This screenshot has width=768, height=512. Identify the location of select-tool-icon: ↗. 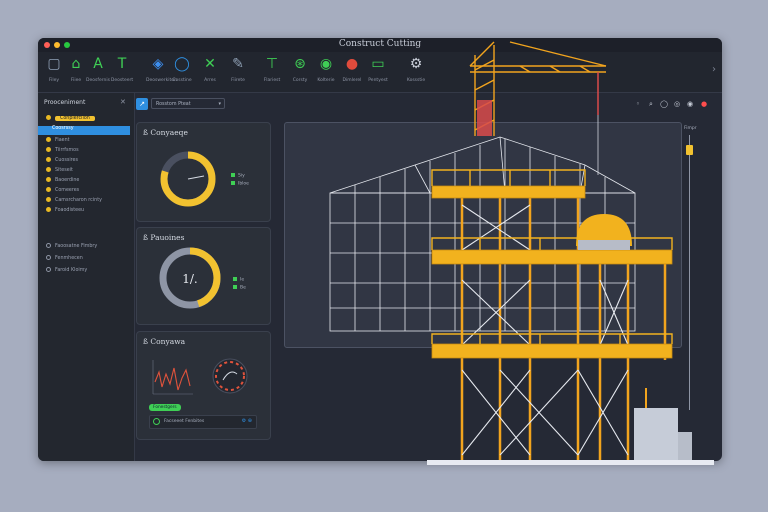
(142, 104).